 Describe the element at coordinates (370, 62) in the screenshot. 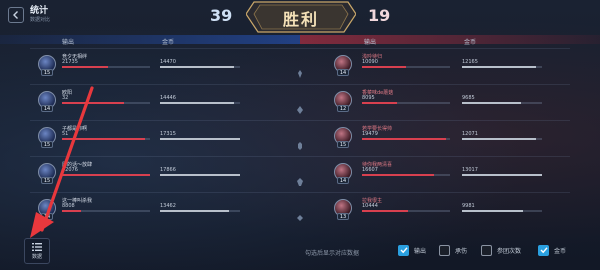

I see `damage-value: 10090` at that location.